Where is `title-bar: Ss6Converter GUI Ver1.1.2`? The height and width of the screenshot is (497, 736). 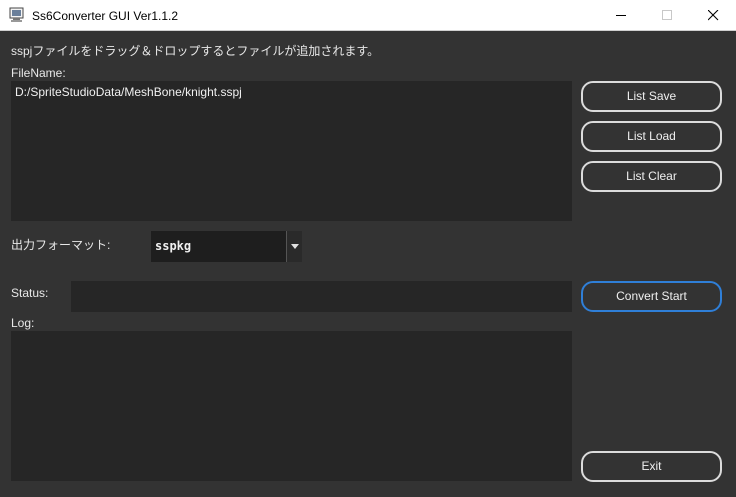 title-bar: Ss6Converter GUI Ver1.1.2 is located at coordinates (368, 15).